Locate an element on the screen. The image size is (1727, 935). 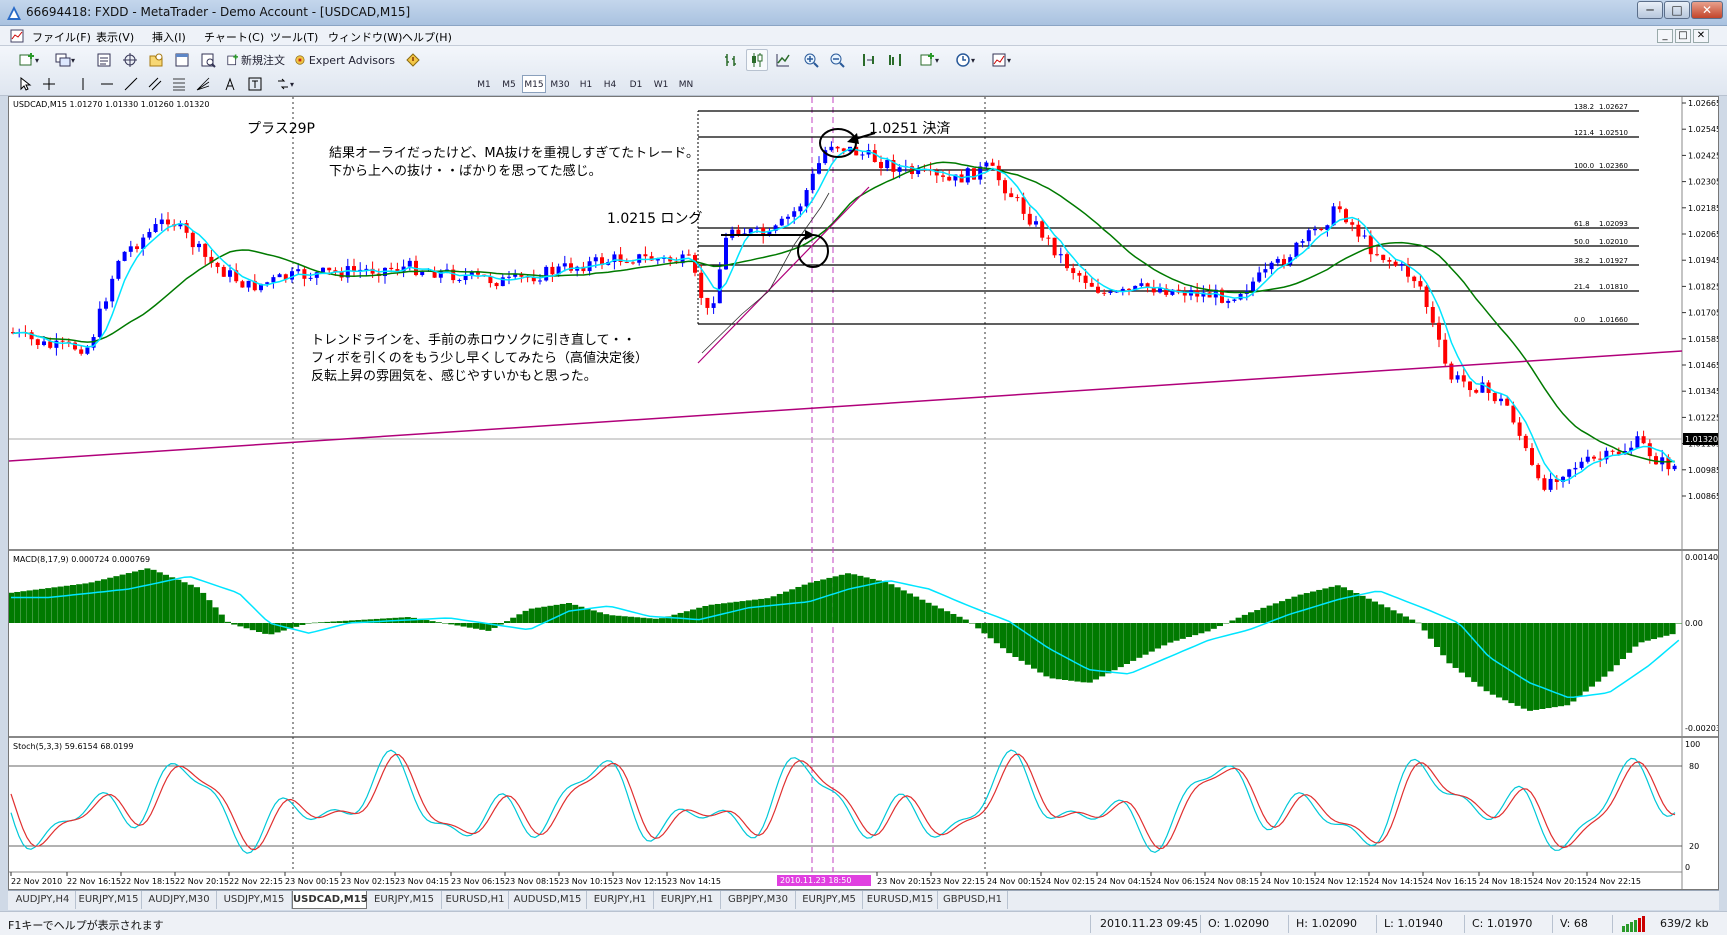
menu-file: ファイル(F) is located at coordinates (61, 37).